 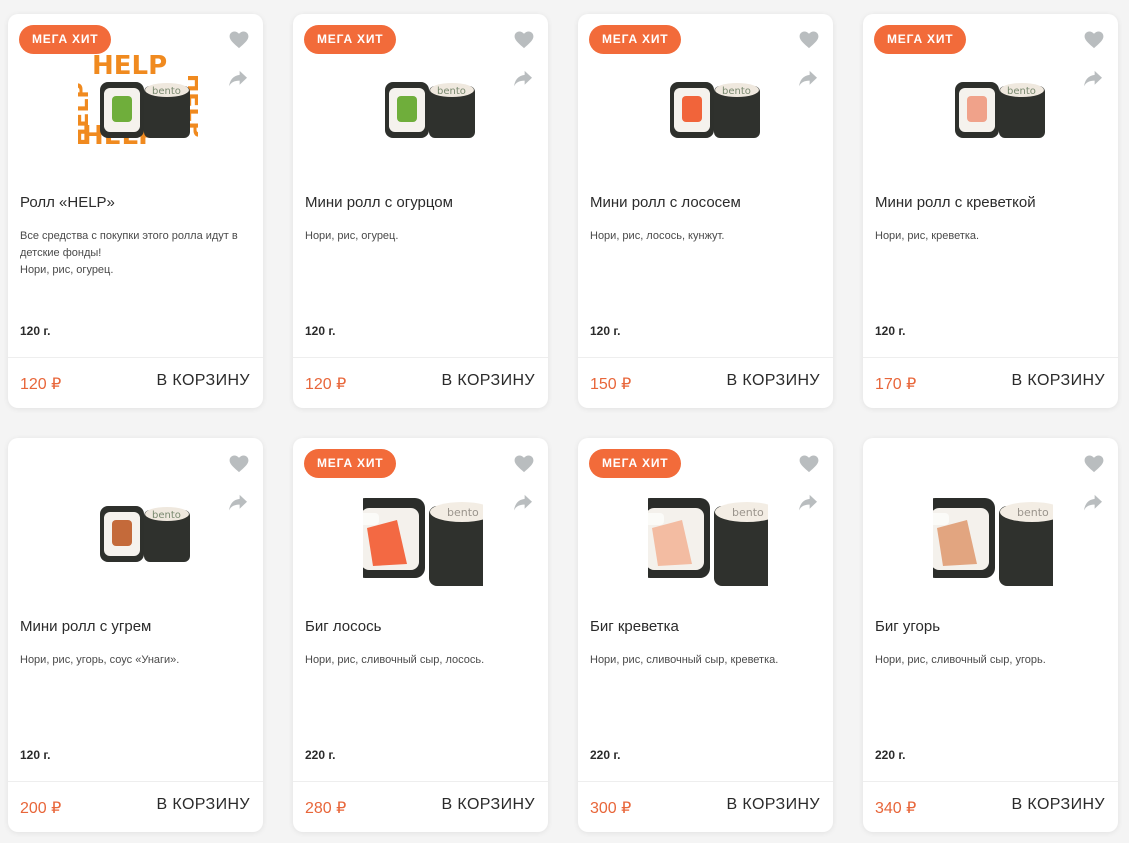 I want to click on product-title: Ролл «HELP», so click(x=67, y=202).